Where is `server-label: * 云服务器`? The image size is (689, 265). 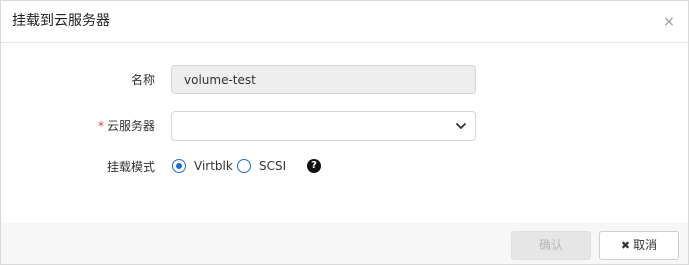
server-label: * 云服务器 is located at coordinates (126, 126).